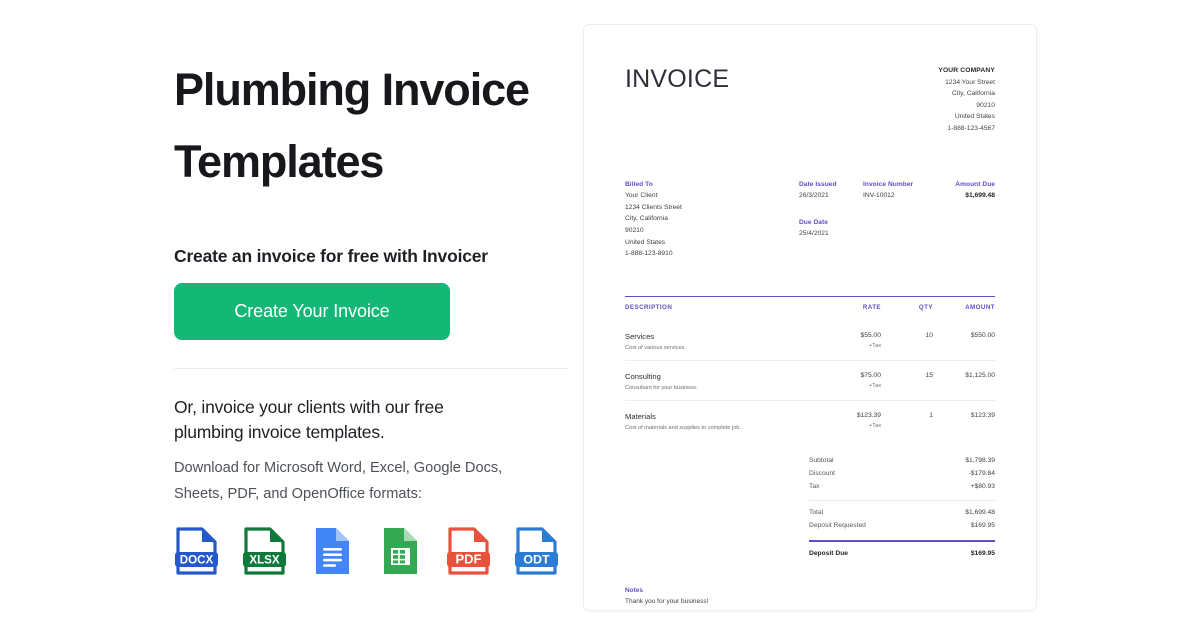 The height and width of the screenshot is (630, 1200). I want to click on total-row: Total $1,699.48, so click(902, 512).